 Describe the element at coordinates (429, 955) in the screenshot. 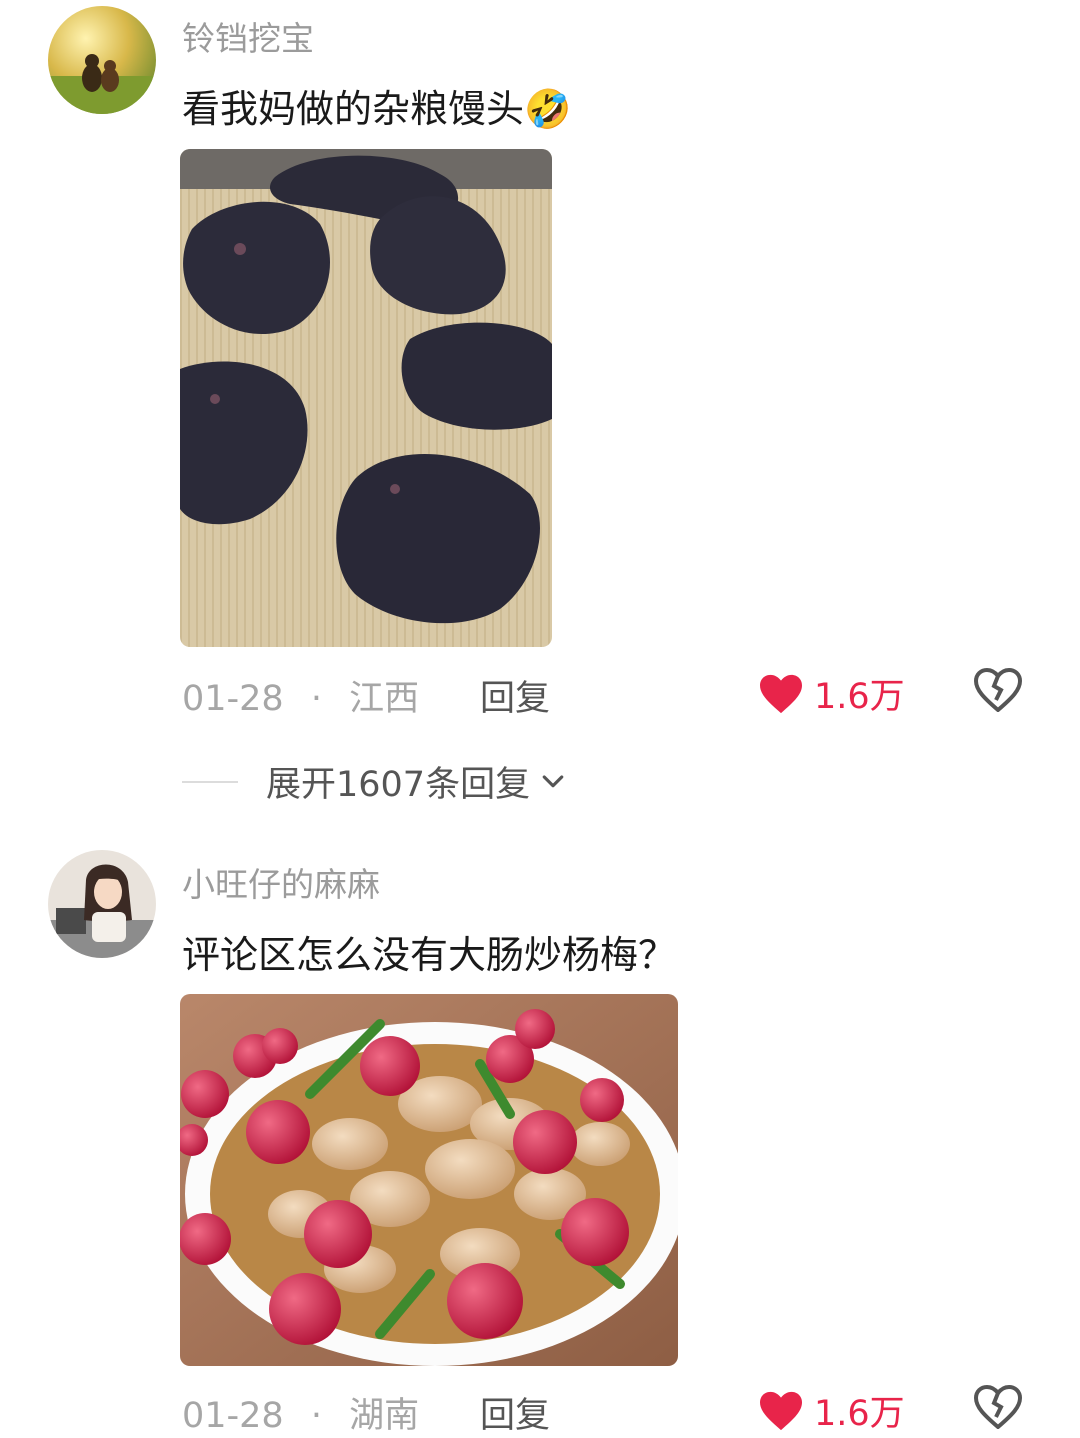

I see `comment-text: 评论区怎么没有大肠炒杨梅？` at that location.